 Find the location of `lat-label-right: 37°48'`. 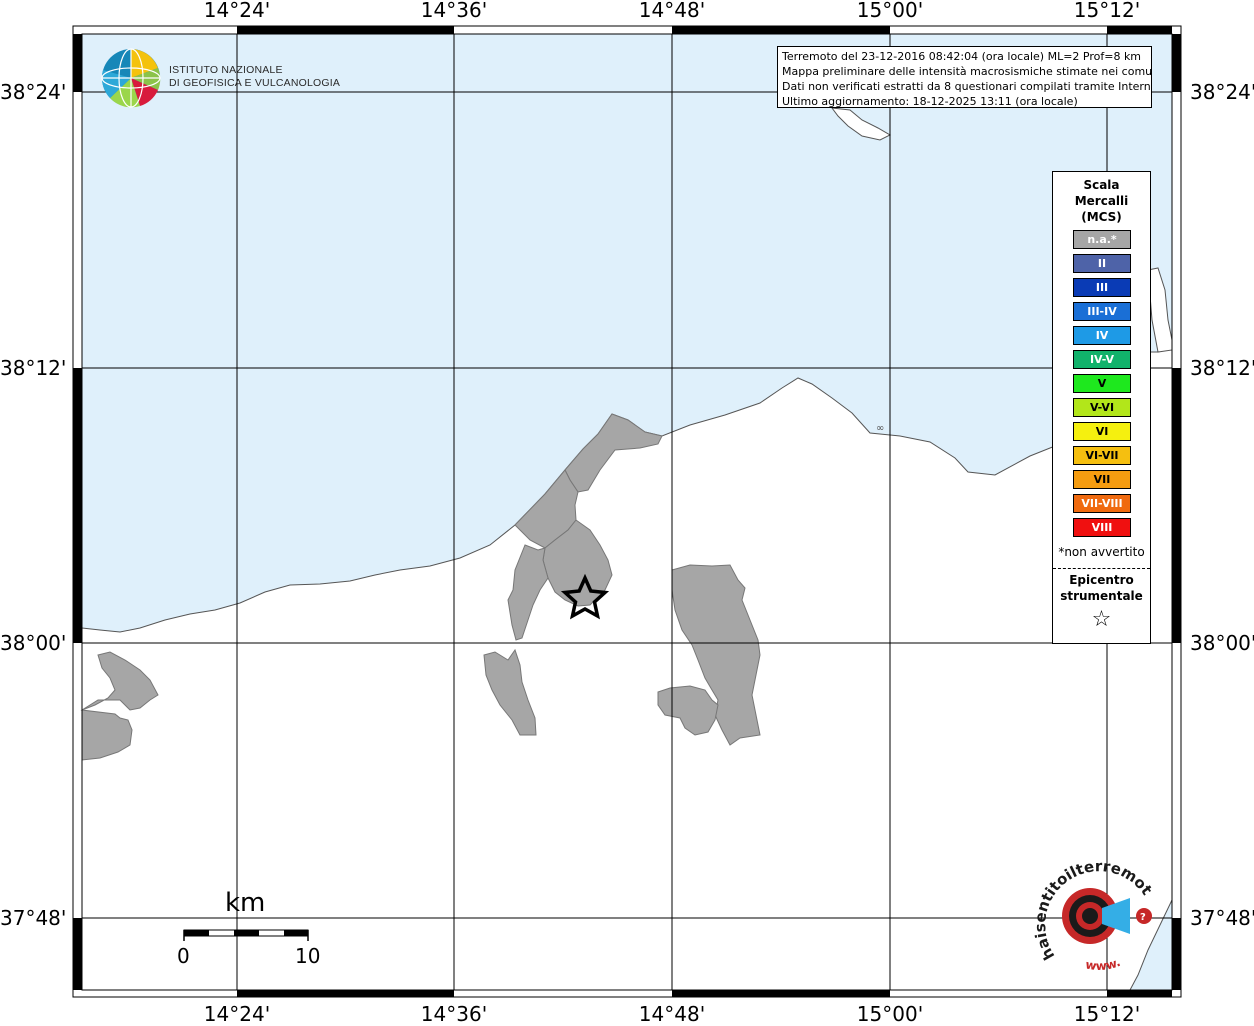

lat-label-right: 37°48' is located at coordinates (1222, 918).